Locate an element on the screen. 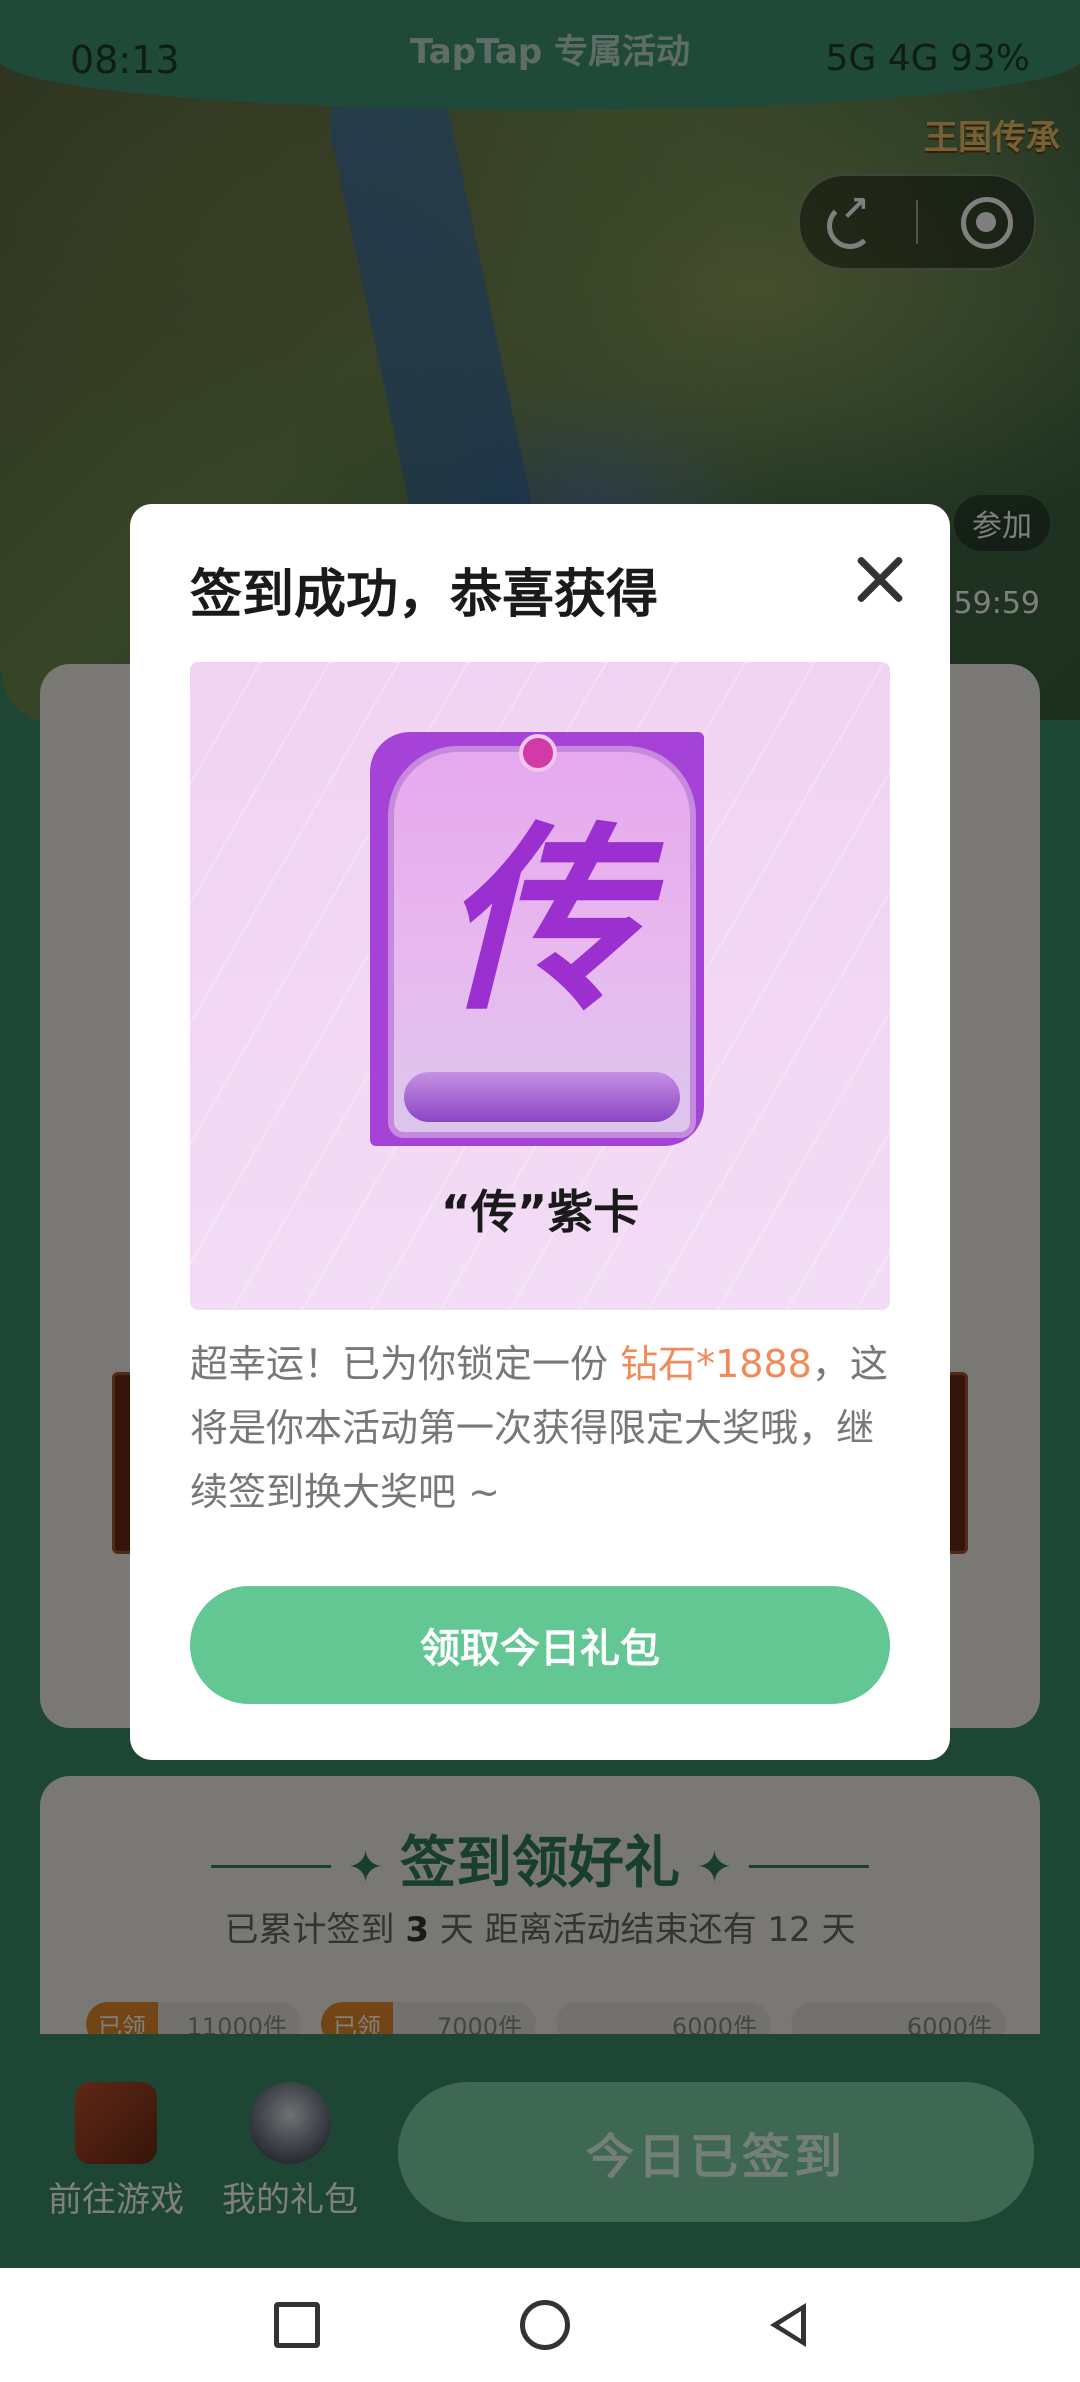 The height and width of the screenshot is (2382, 1080). reward-name: “传”紫卡 is located at coordinates (540, 1212).